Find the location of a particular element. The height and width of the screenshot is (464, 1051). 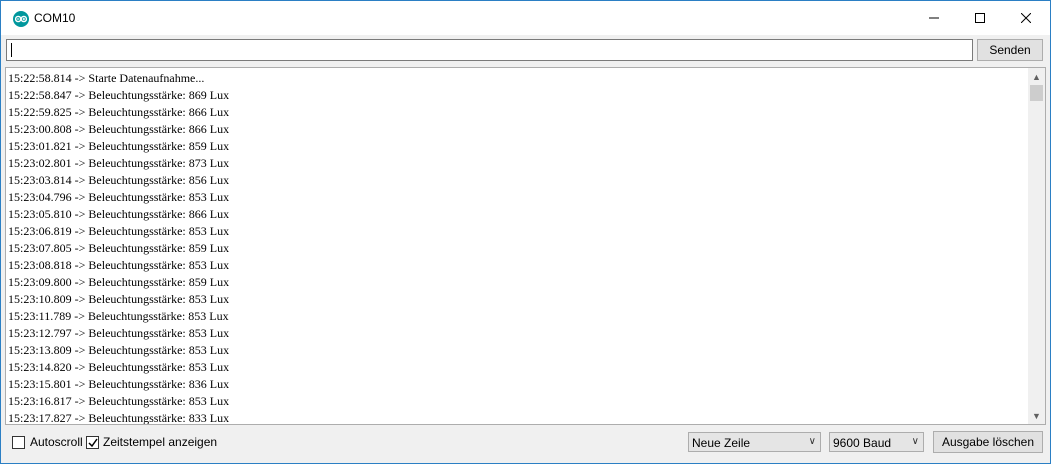

clear-output-button: Ausgabe löschen is located at coordinates (988, 442).